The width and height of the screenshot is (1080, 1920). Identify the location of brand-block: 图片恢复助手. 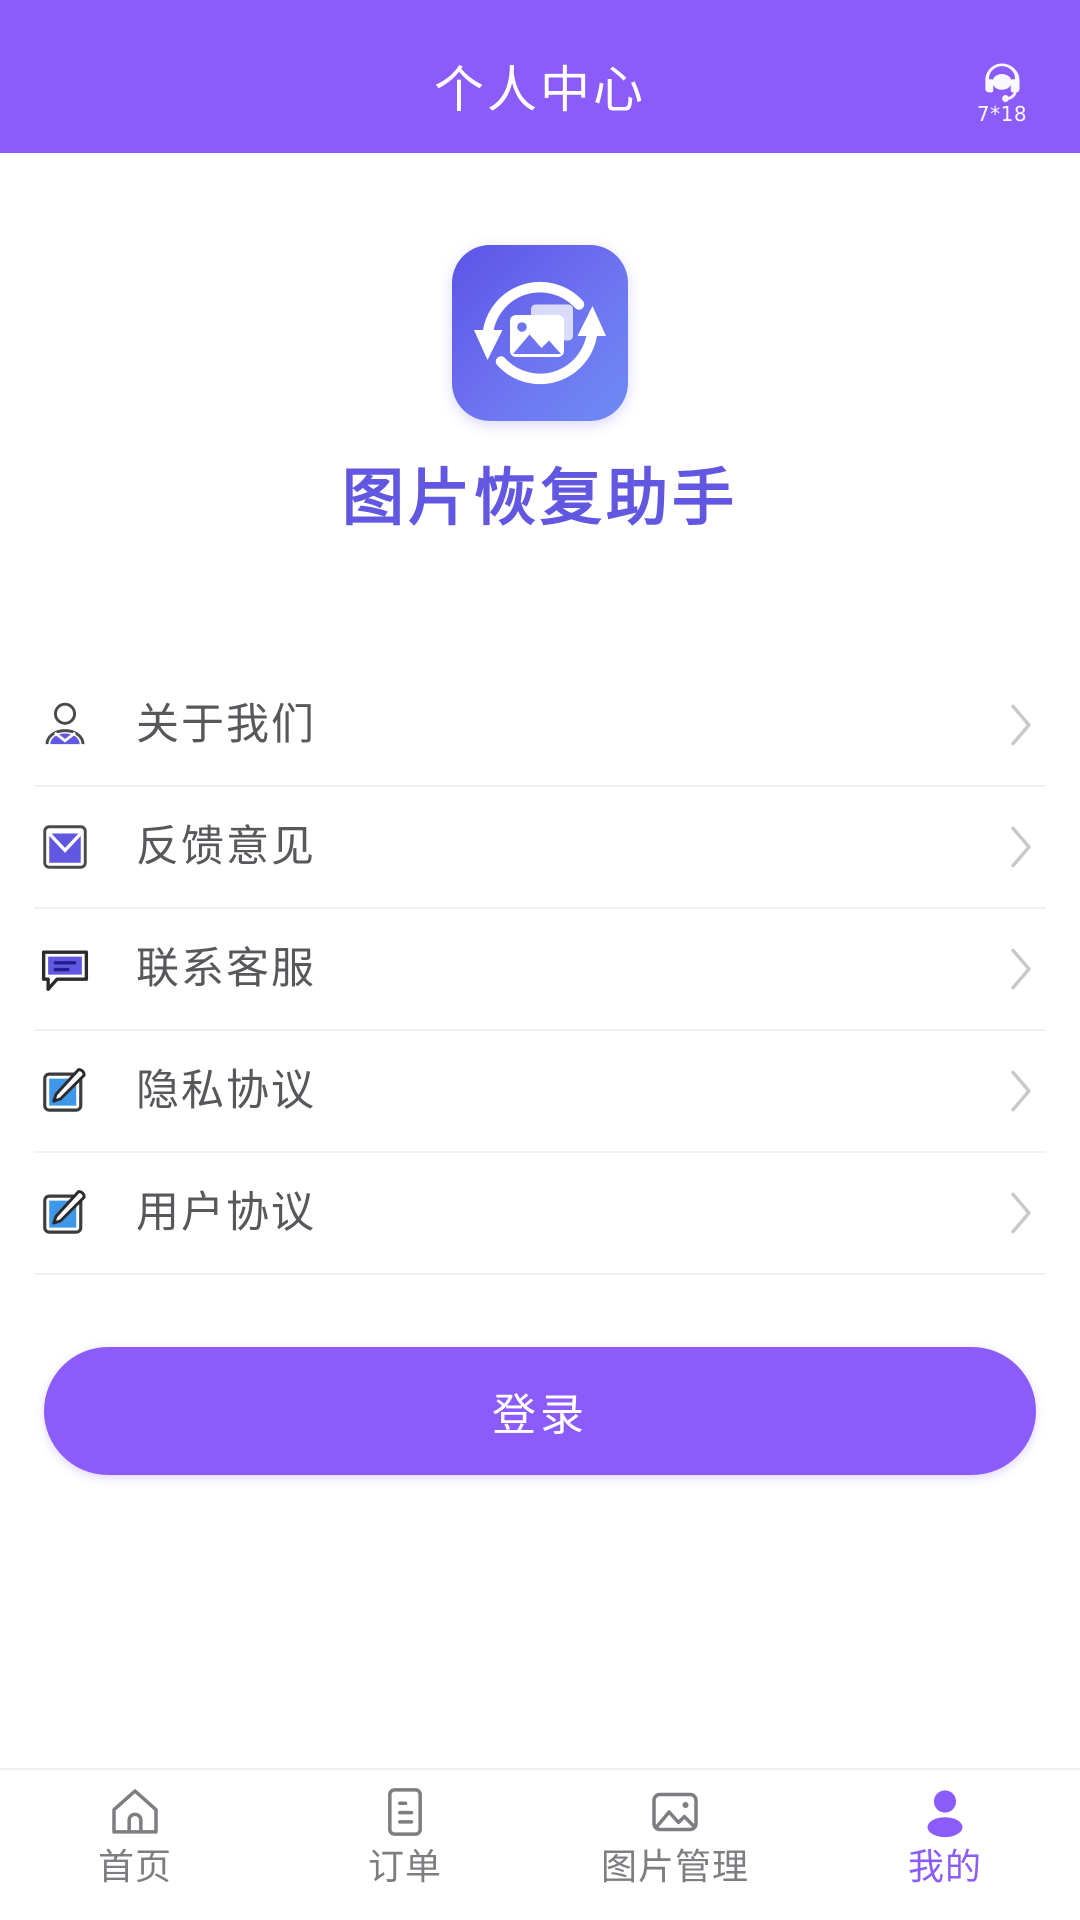
(540, 387).